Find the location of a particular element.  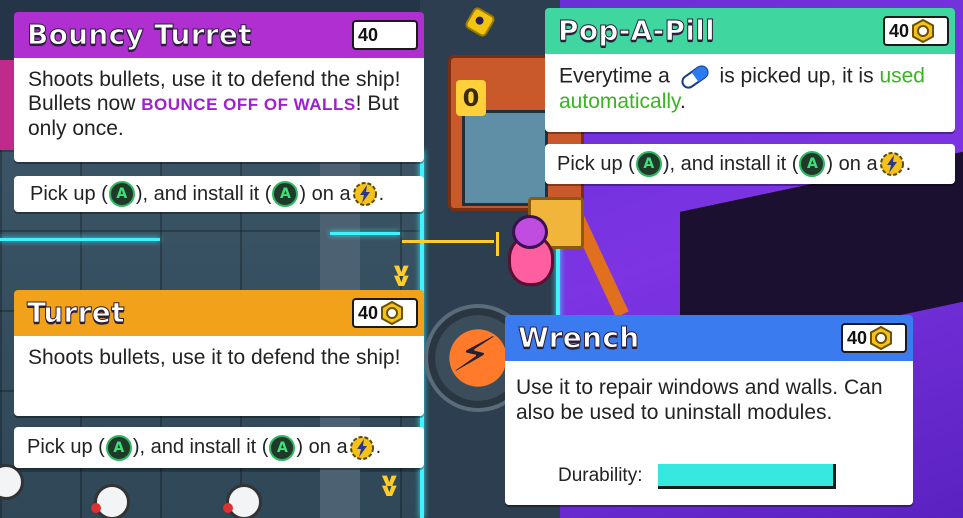

card-header: Pop-A-Pill 40 is located at coordinates (750, 31).